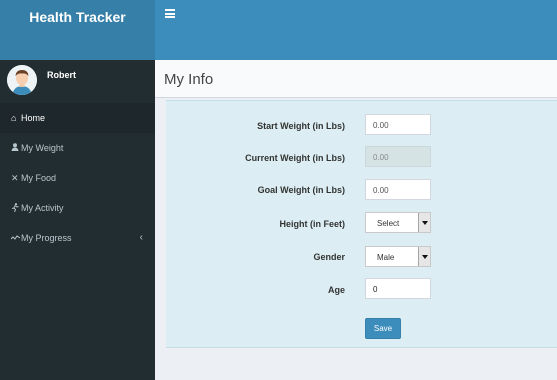 This screenshot has width=557, height=380. What do you see at coordinates (15, 177) in the screenshot?
I see `cutlery-icon: ✕` at bounding box center [15, 177].